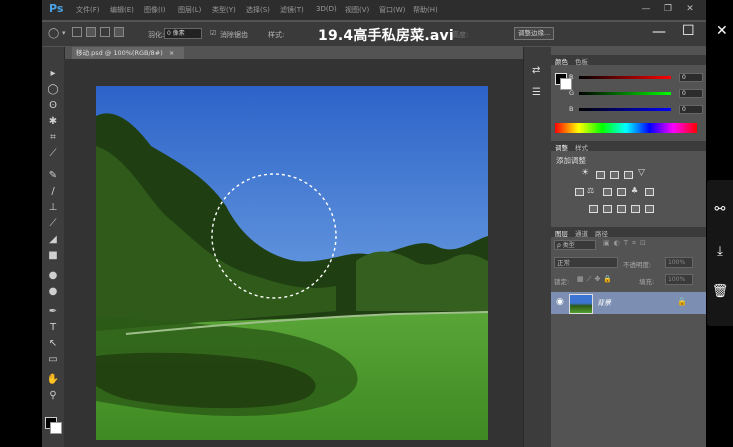 The height and width of the screenshot is (447, 733). What do you see at coordinates (56, 428) in the screenshot?
I see `background-color-swatch` at bounding box center [56, 428].